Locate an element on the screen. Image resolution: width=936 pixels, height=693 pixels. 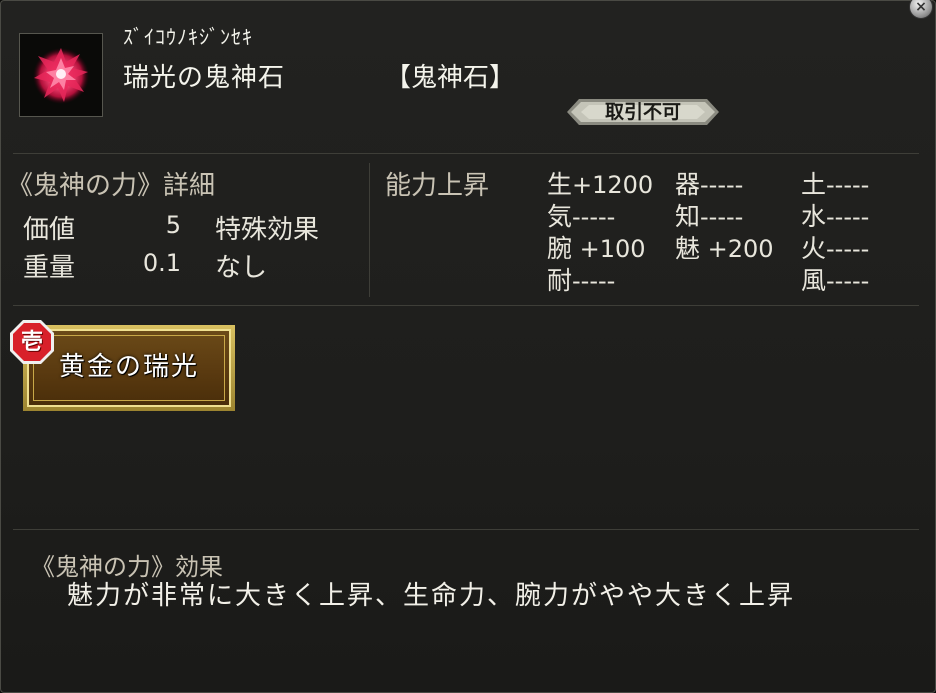
trade-status-badge: 取引不可 is located at coordinates (643, 112).